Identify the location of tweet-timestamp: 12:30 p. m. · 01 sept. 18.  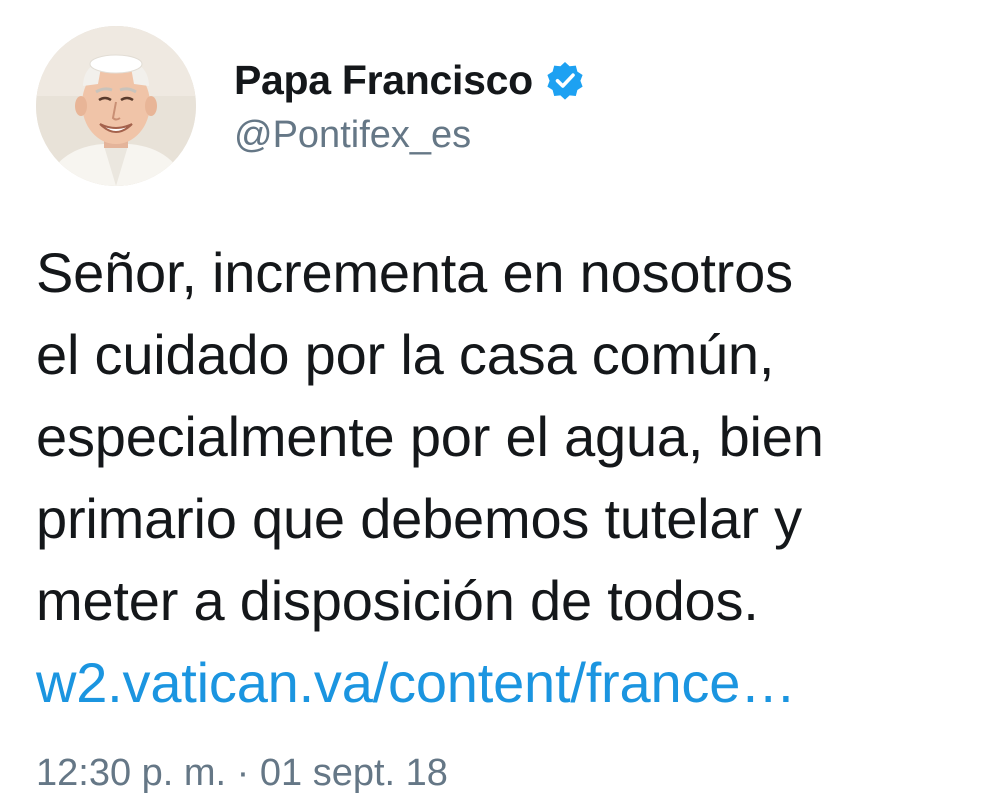
(242, 773).